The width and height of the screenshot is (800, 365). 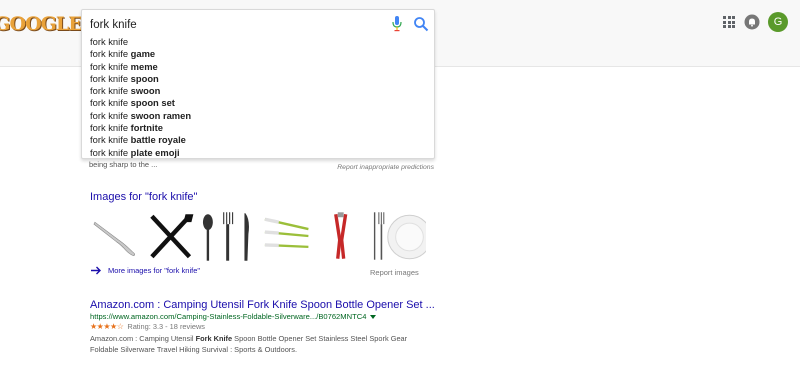 What do you see at coordinates (258, 54) in the screenshot?
I see `suggestion-item: fork knife game` at bounding box center [258, 54].